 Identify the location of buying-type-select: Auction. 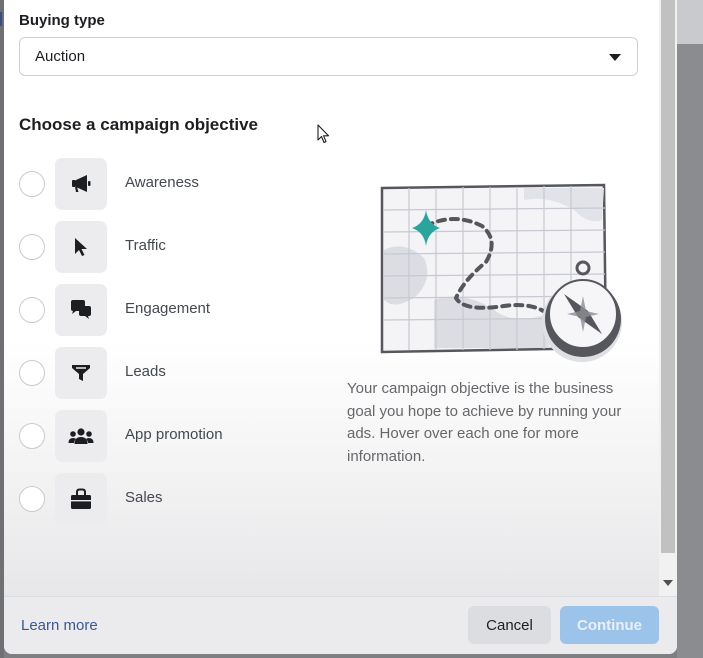
(328, 56).